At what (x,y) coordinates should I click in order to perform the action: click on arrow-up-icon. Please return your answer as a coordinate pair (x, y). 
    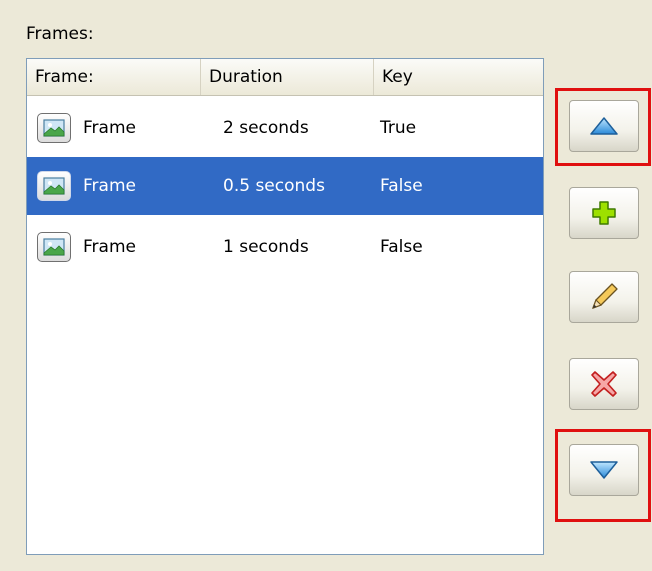
    Looking at the image, I should click on (604, 126).